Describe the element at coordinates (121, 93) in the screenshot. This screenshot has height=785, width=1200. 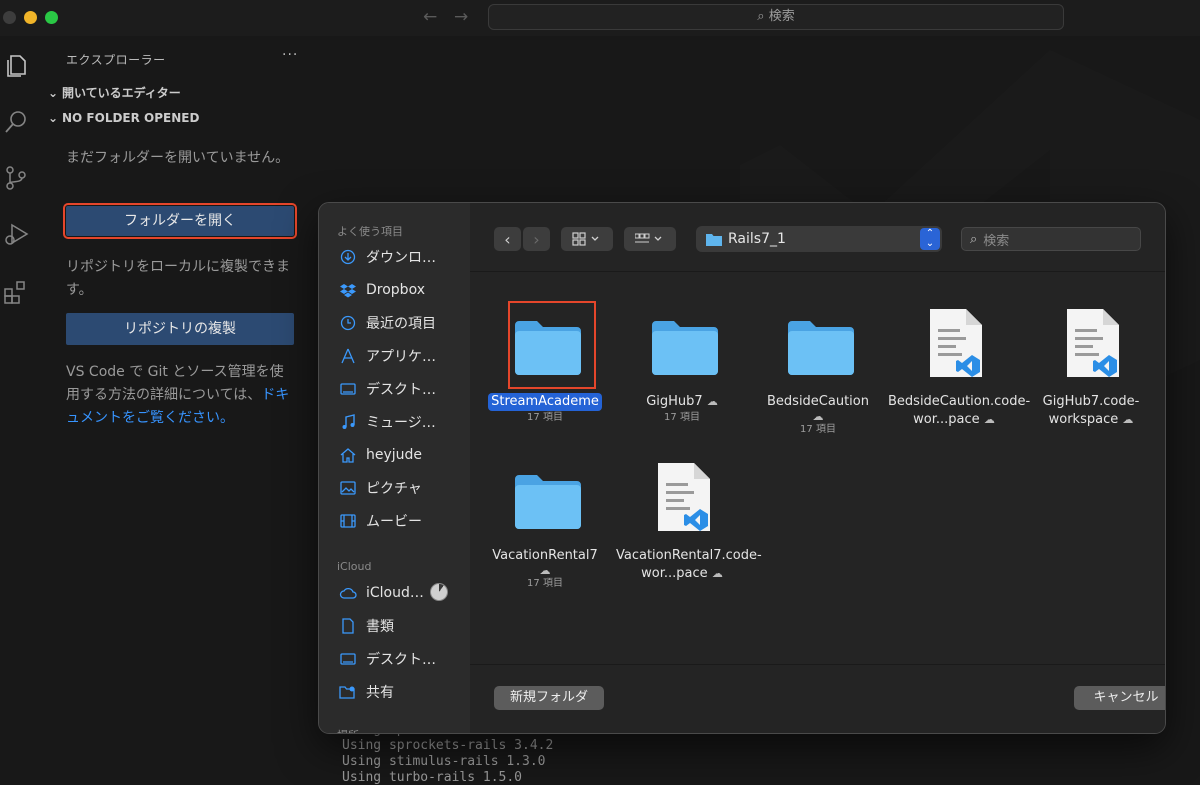
I see `open-editors-label: 開いているエディター` at that location.